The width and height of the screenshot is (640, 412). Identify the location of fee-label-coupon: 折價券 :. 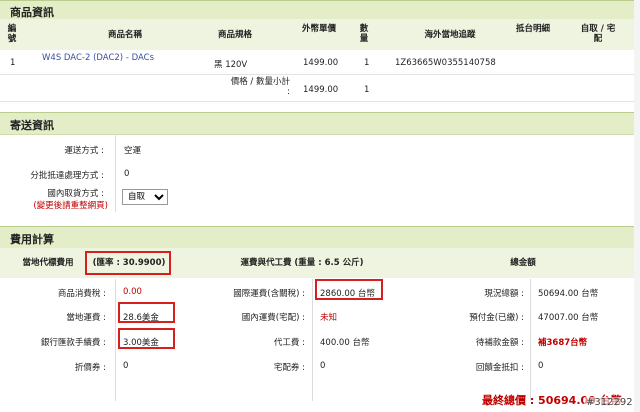
(90, 368).